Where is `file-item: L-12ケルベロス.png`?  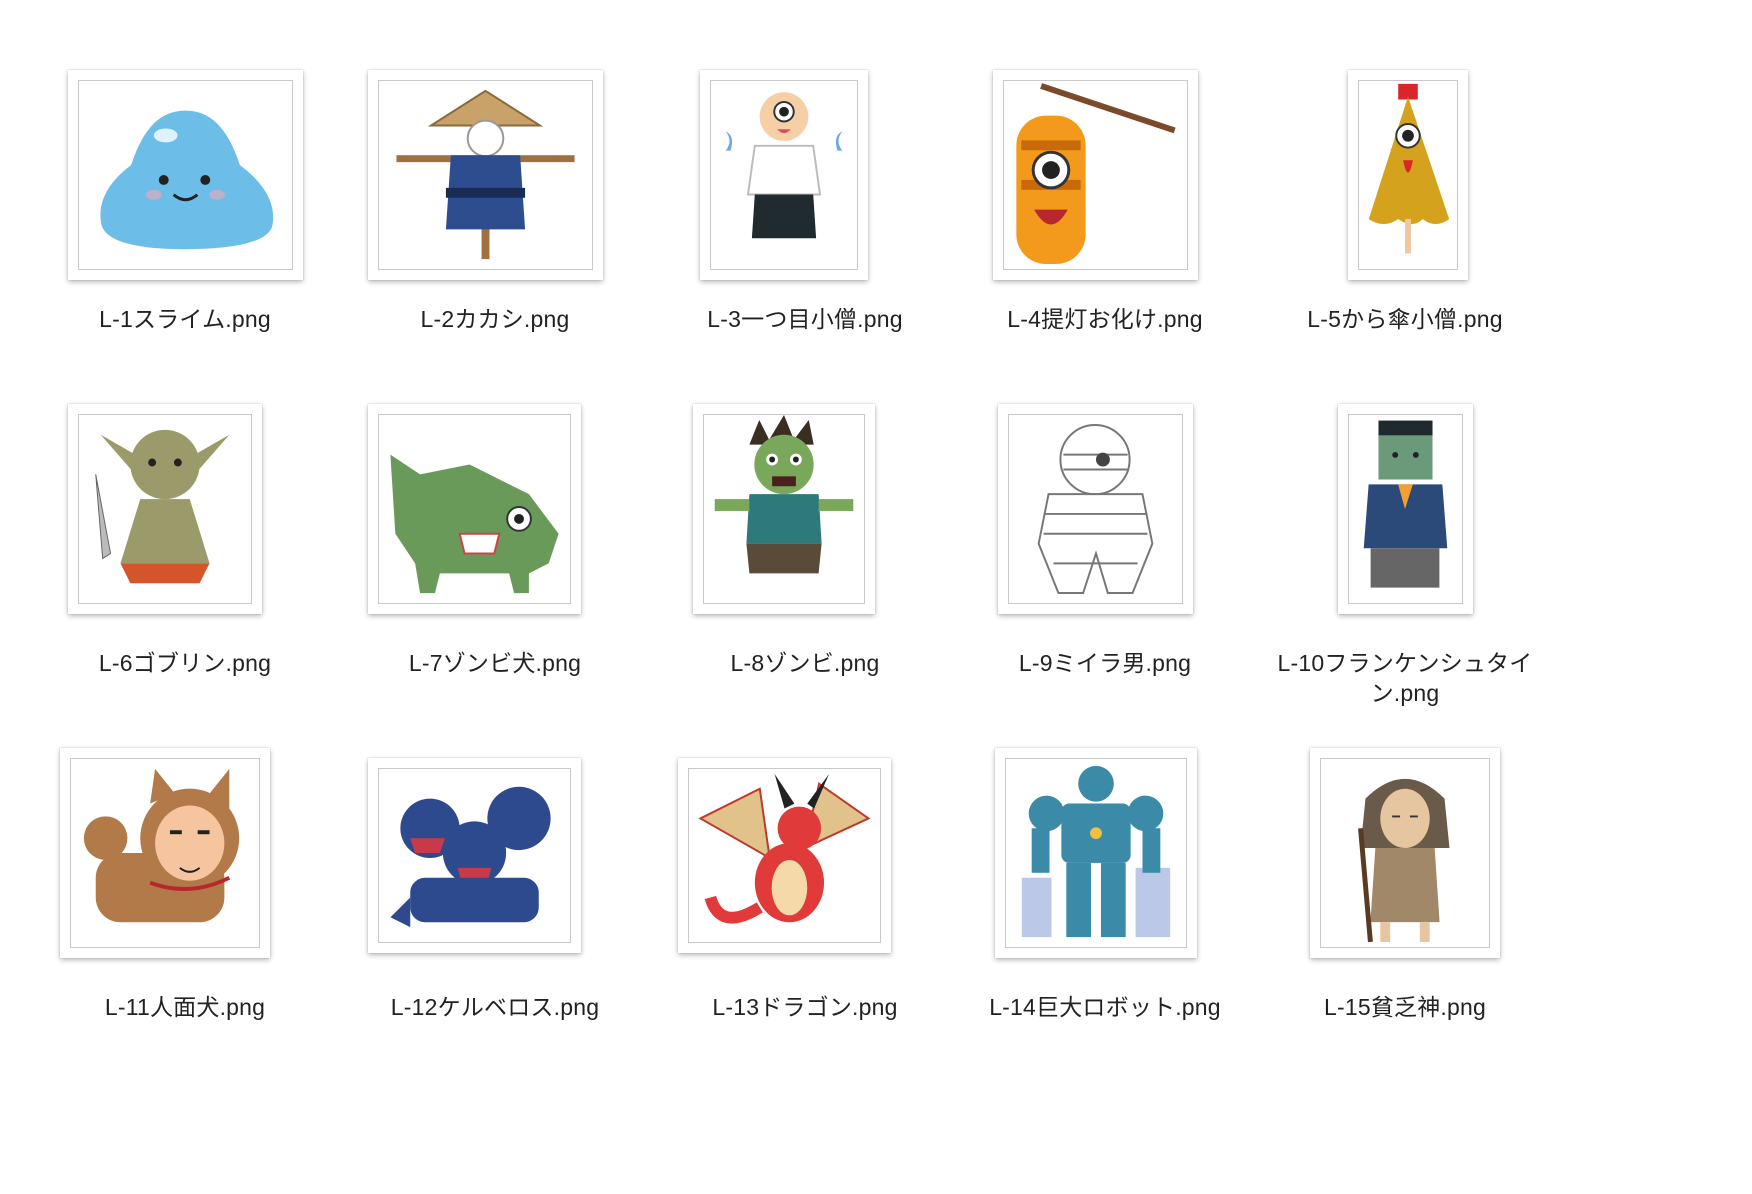
file-item: L-12ケルベロス.png is located at coordinates (495, 923).